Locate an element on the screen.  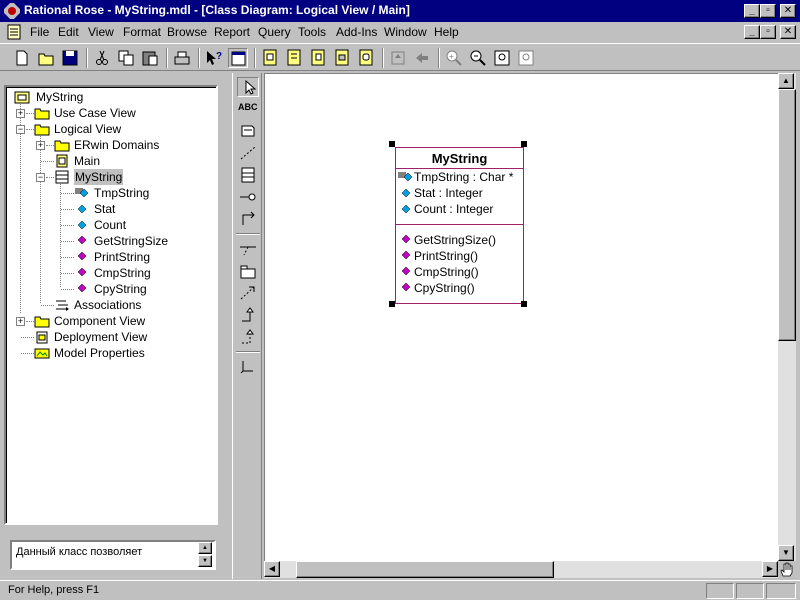
anchor-note-tool is located at coordinates (248, 153).